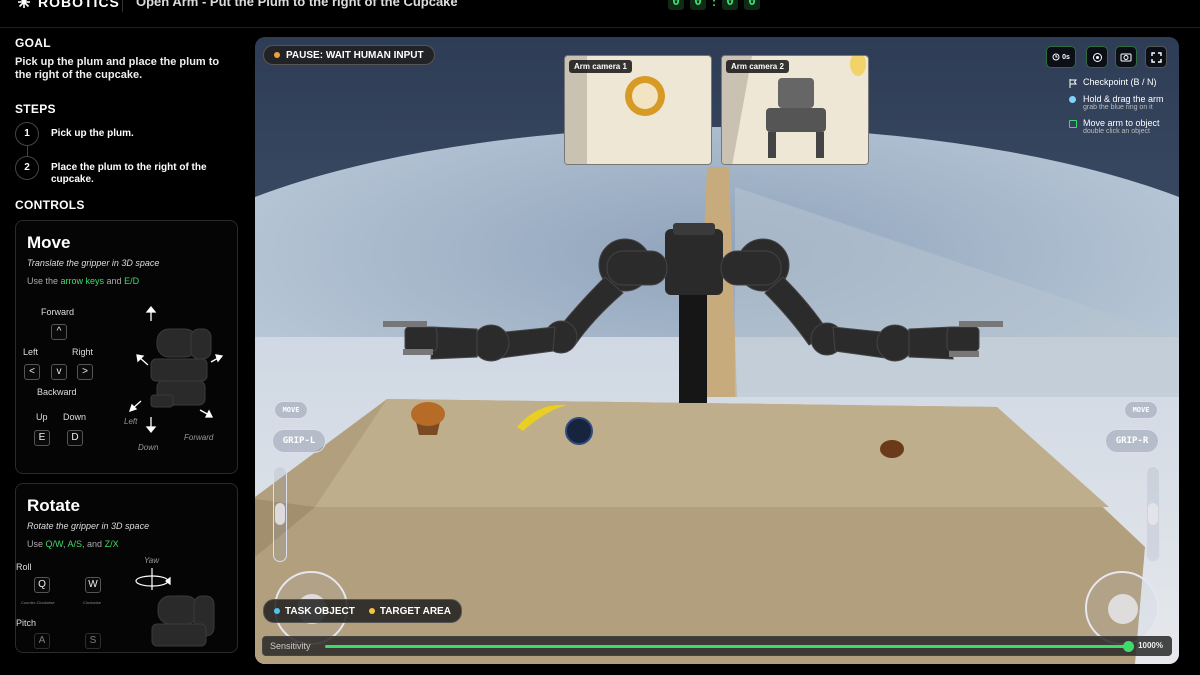  Describe the element at coordinates (36, 544) in the screenshot. I see `hint-text: Use` at that location.